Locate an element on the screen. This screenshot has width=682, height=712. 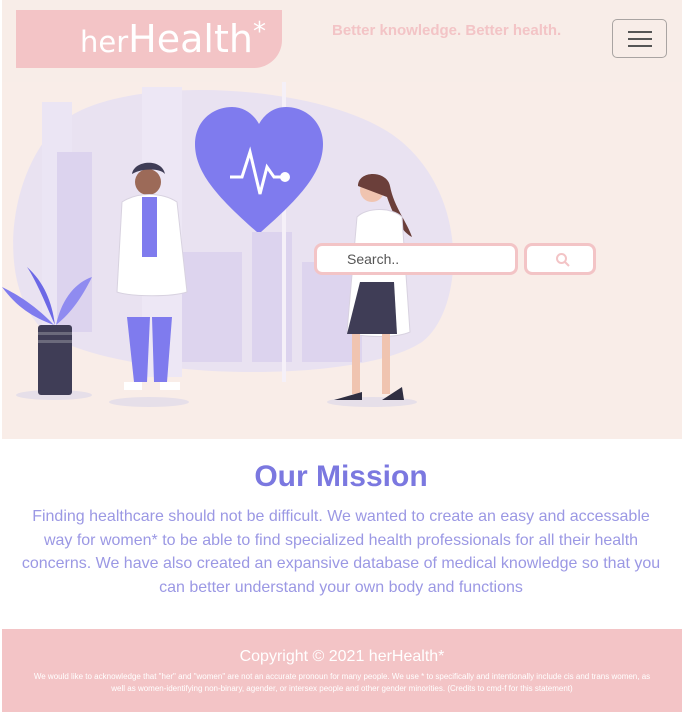
search-input: Search.. is located at coordinates (416, 259).